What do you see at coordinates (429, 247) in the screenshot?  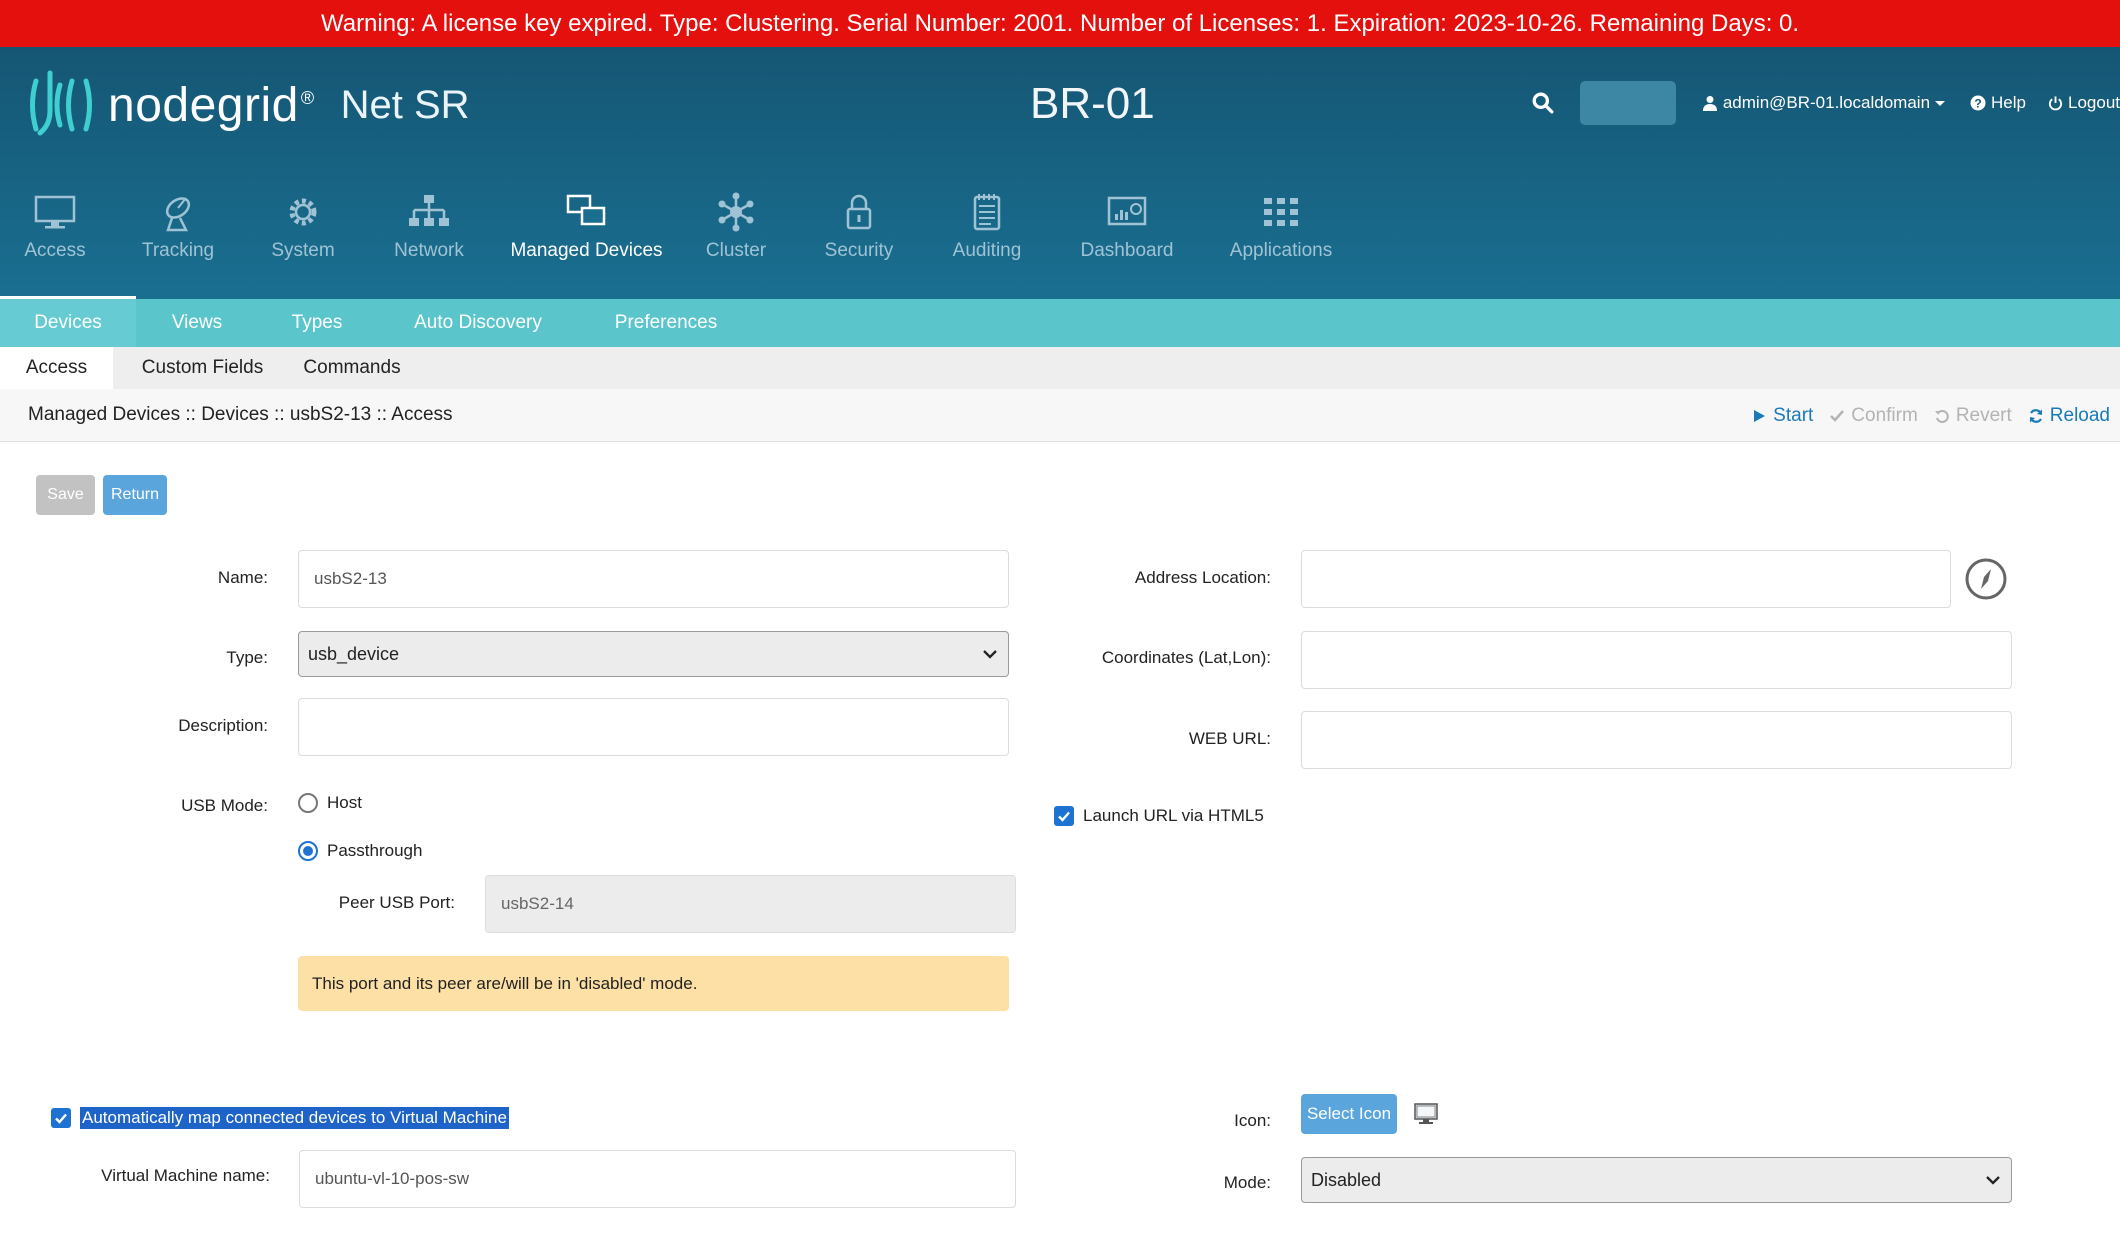 I see `nav-network: Network` at bounding box center [429, 247].